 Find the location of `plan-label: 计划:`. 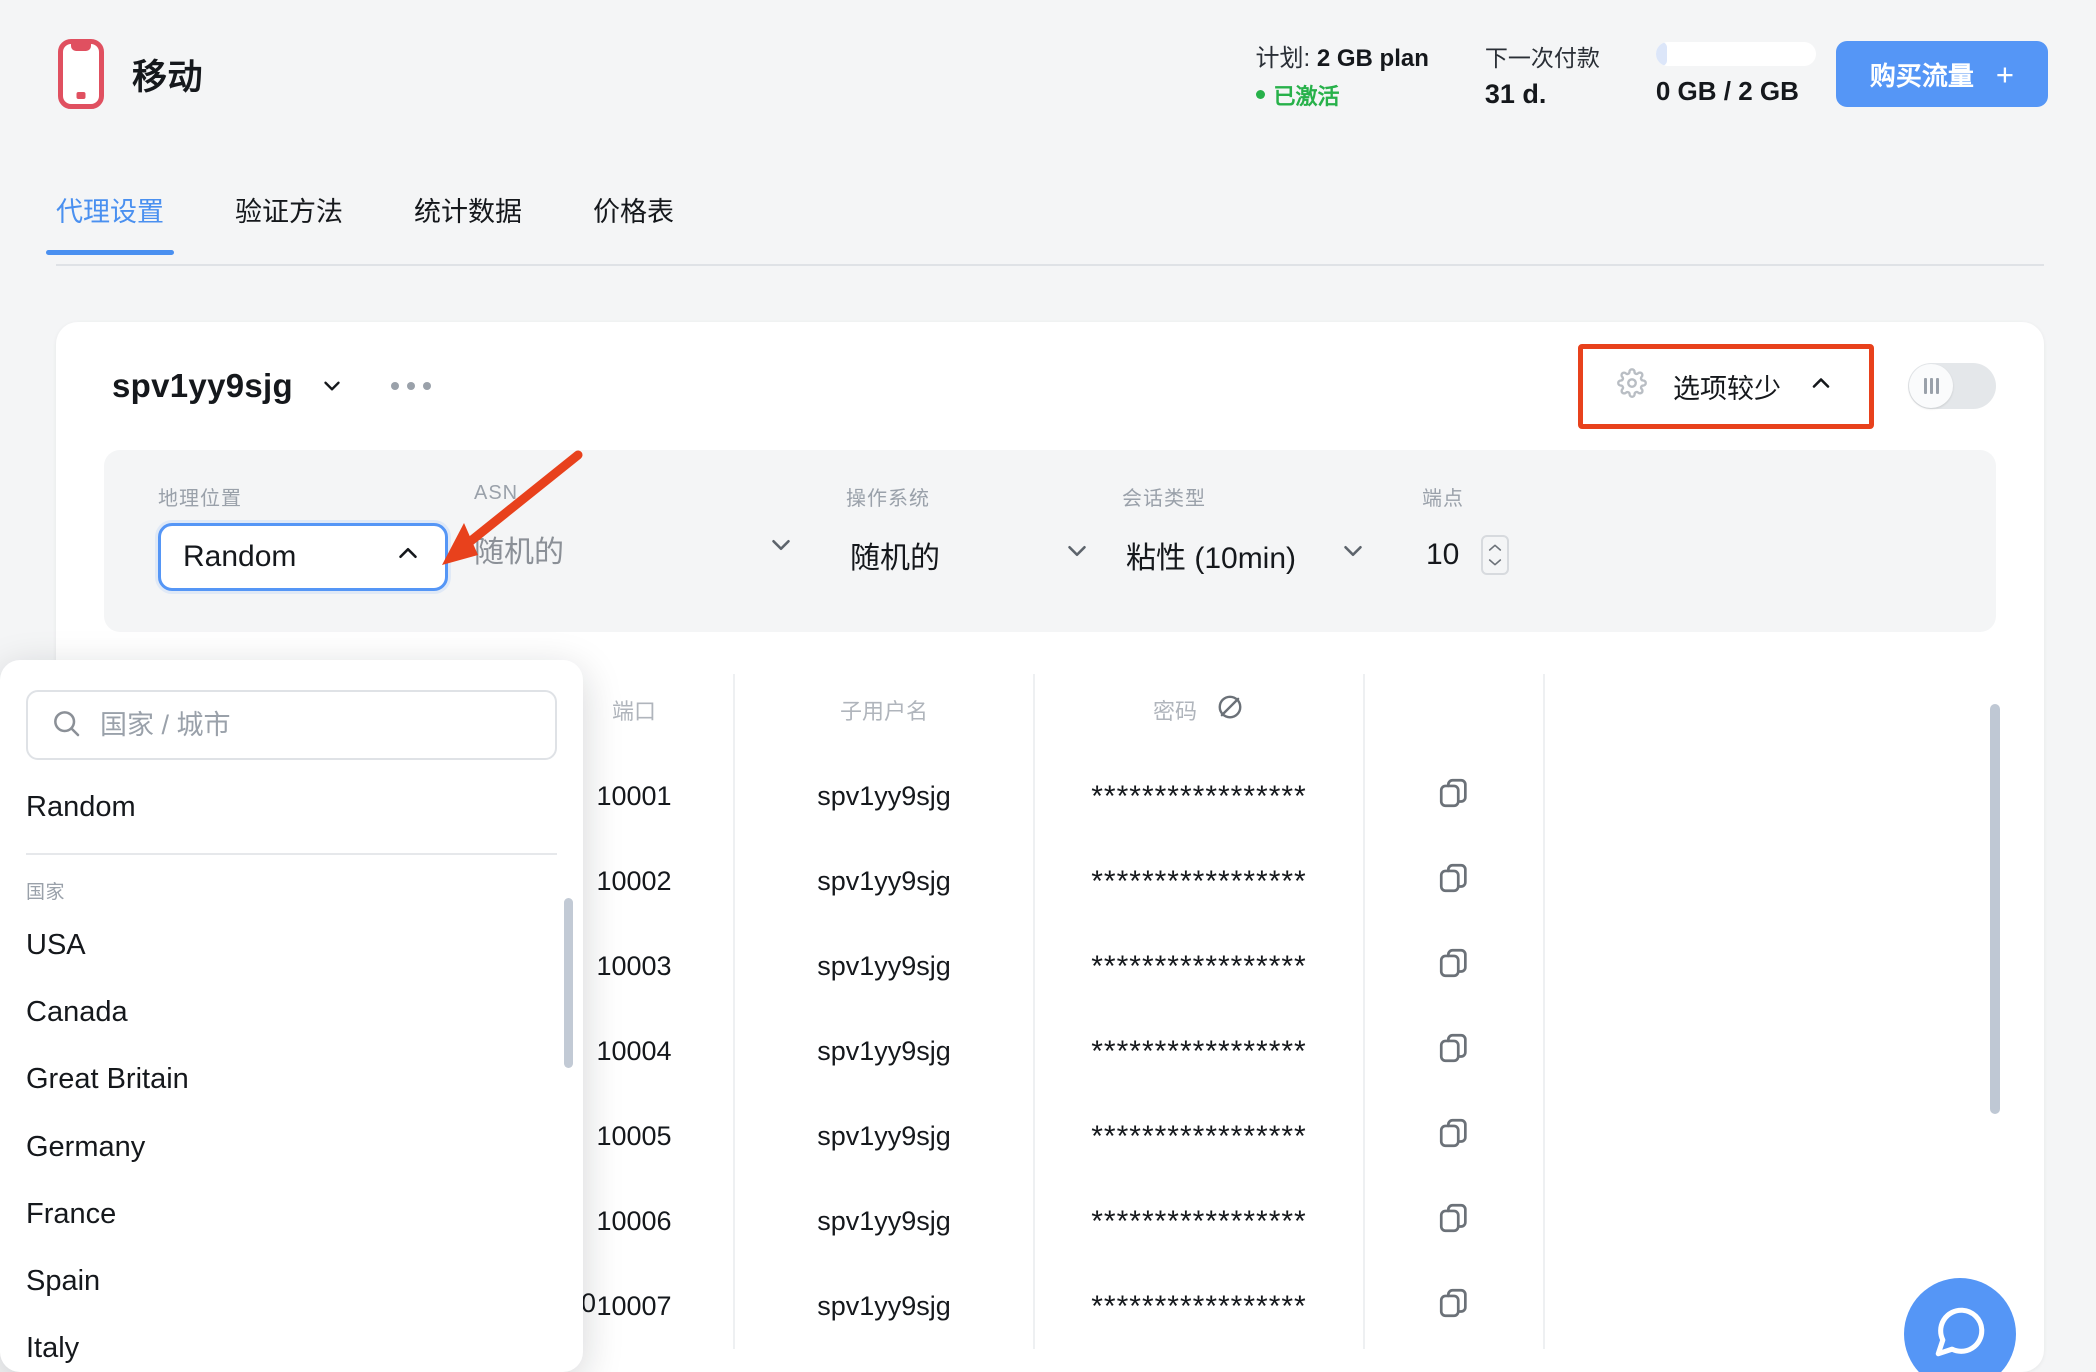

plan-label: 计划: is located at coordinates (1283, 58).